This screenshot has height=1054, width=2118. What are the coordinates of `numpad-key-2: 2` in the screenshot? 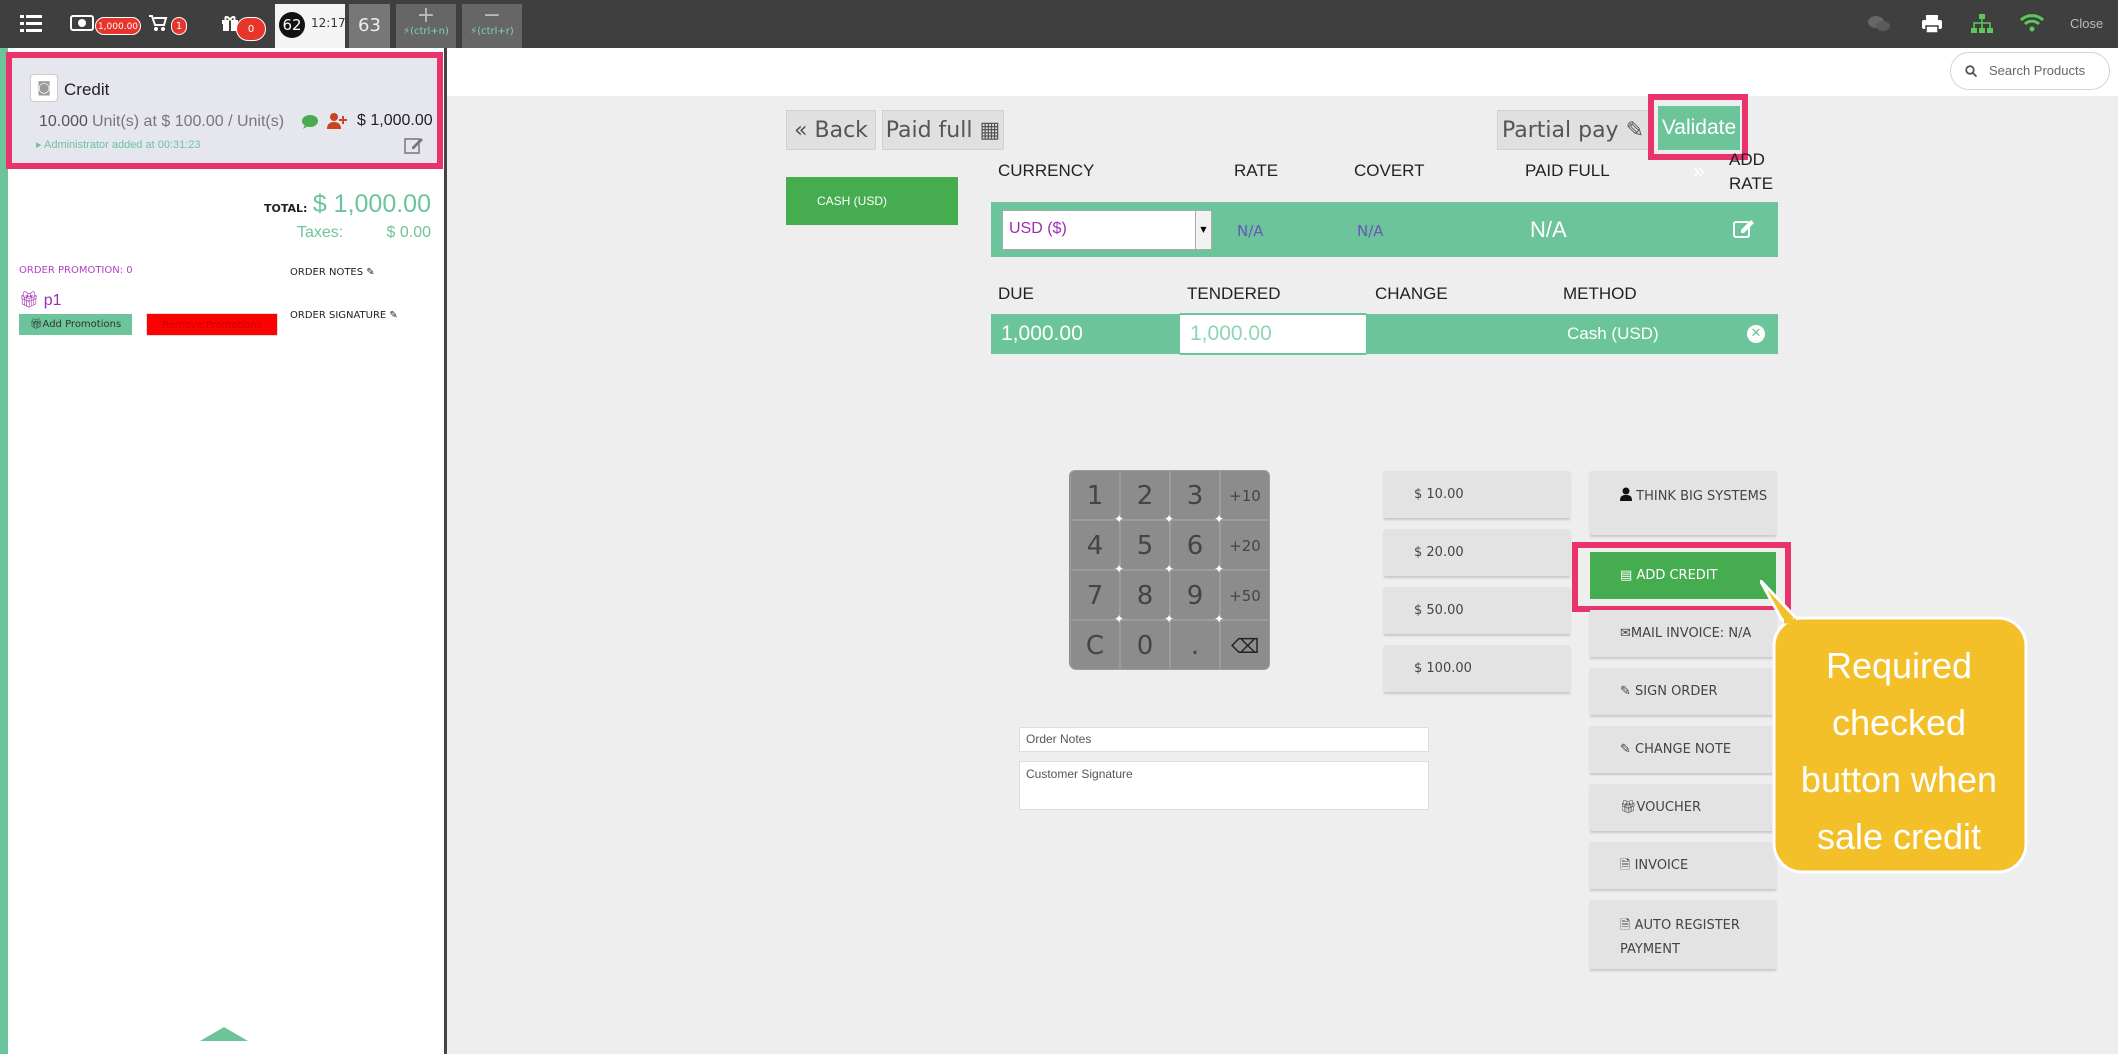 It's located at (1145, 495).